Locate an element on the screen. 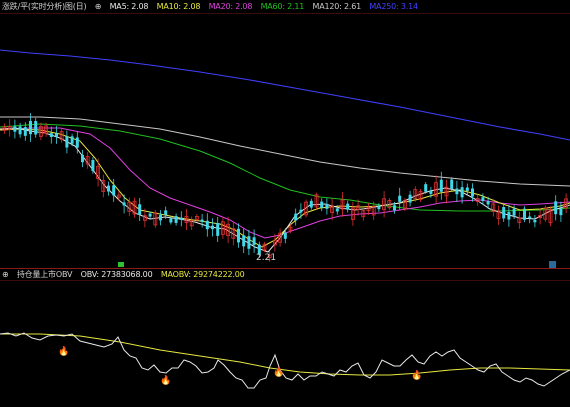 This screenshot has height=407, width=570. ma10-label: MA10: 2.08 is located at coordinates (178, 6).